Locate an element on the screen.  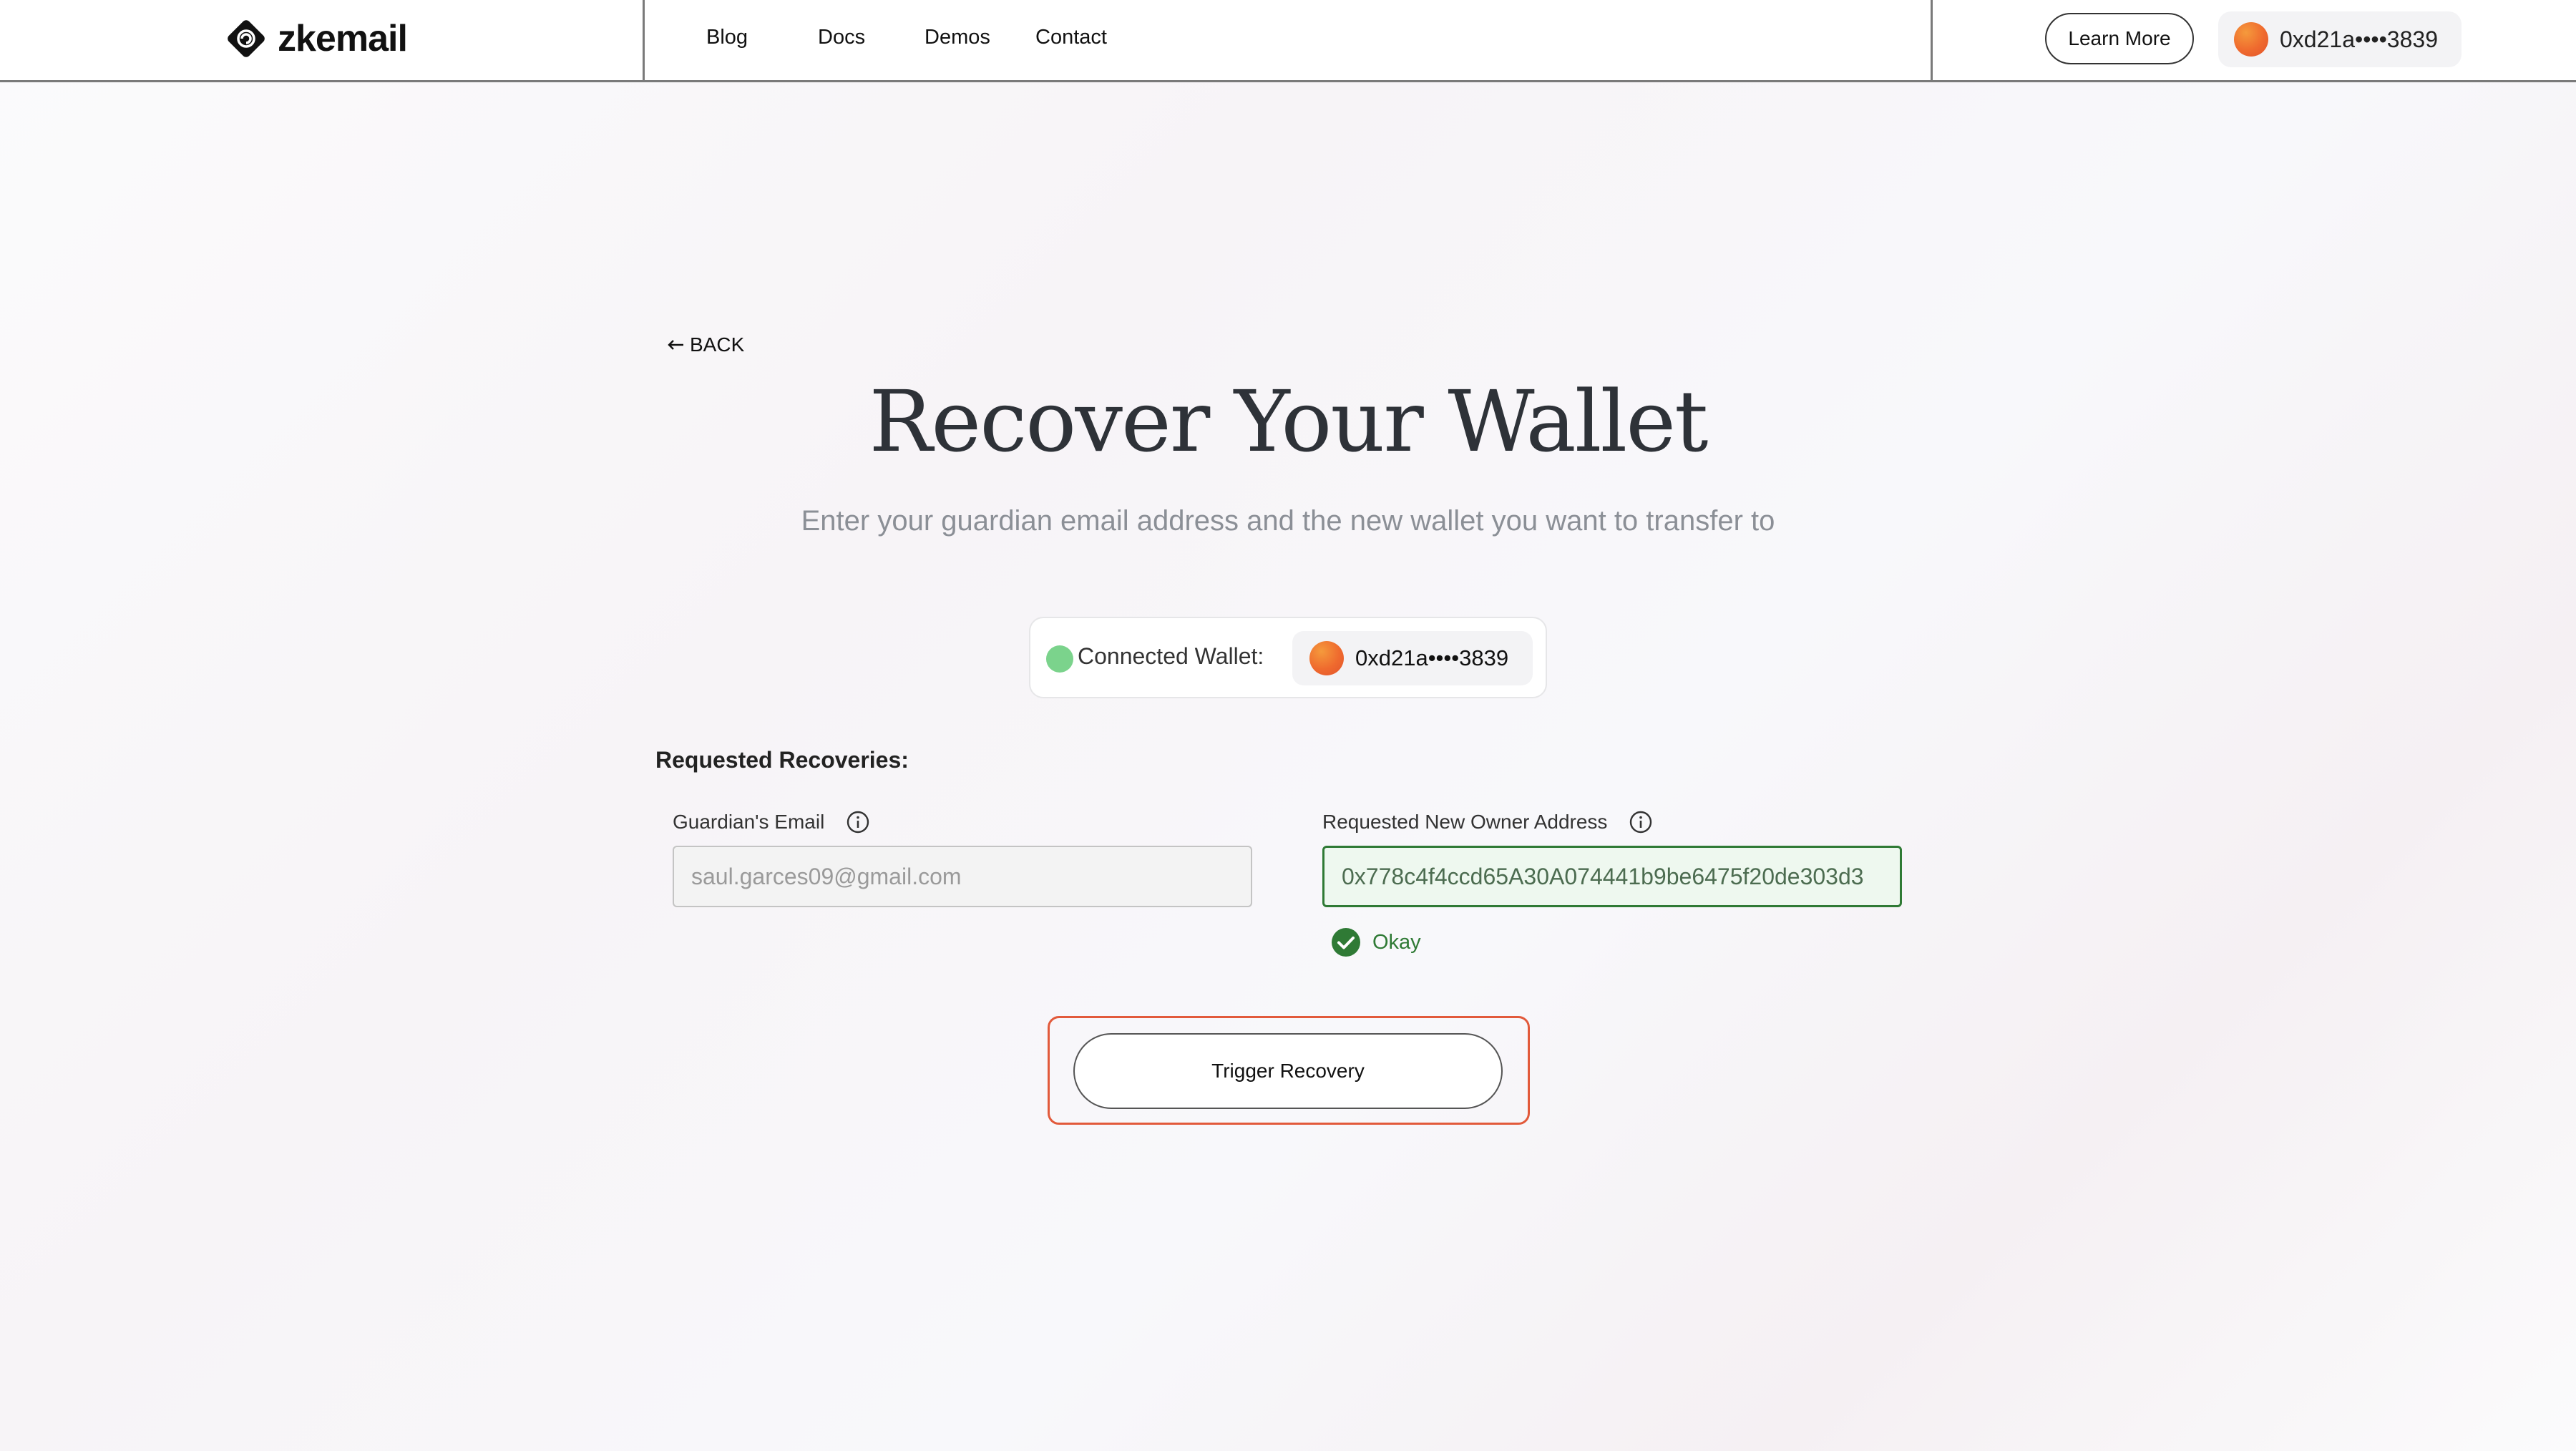
trigger-recovery-button: Trigger Recovery is located at coordinates (1288, 1071).